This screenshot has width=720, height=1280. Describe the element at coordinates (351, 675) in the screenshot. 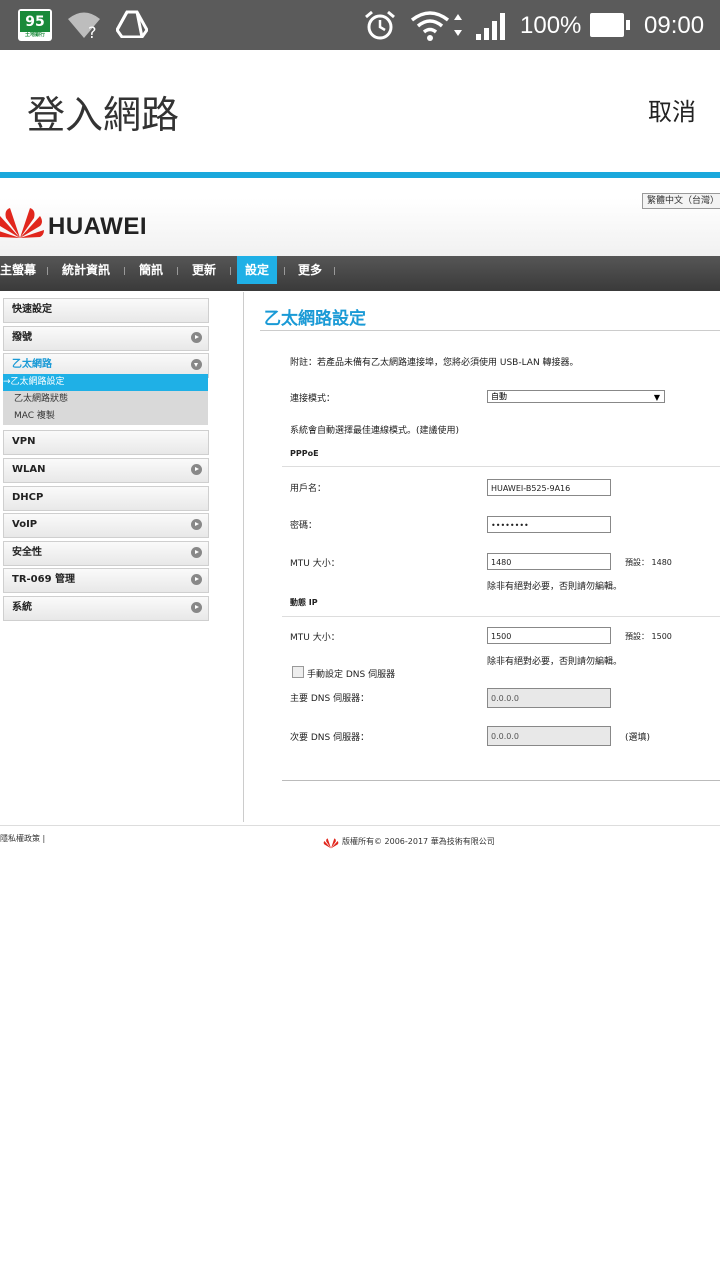

I see `manual-dns-label: 手動設定 DNS 伺服器` at that location.